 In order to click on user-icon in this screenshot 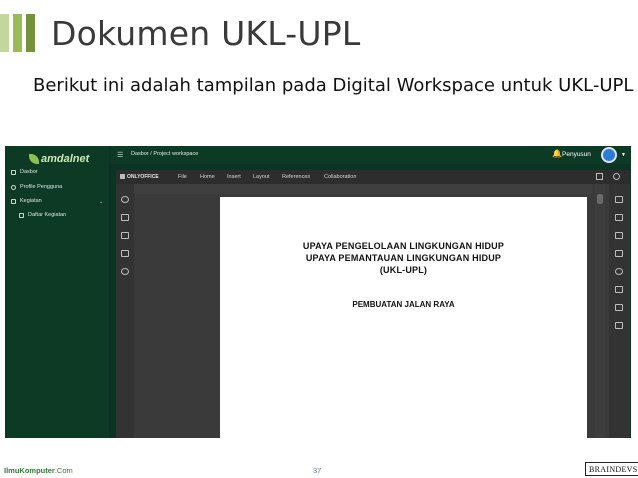, I will do `click(13, 187)`.